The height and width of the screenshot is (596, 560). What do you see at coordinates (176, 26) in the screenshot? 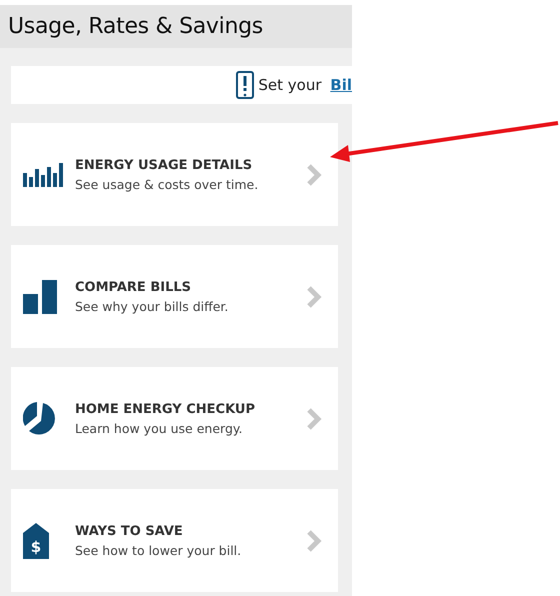
I see `page-title: Usage, Rates & Savings` at bounding box center [176, 26].